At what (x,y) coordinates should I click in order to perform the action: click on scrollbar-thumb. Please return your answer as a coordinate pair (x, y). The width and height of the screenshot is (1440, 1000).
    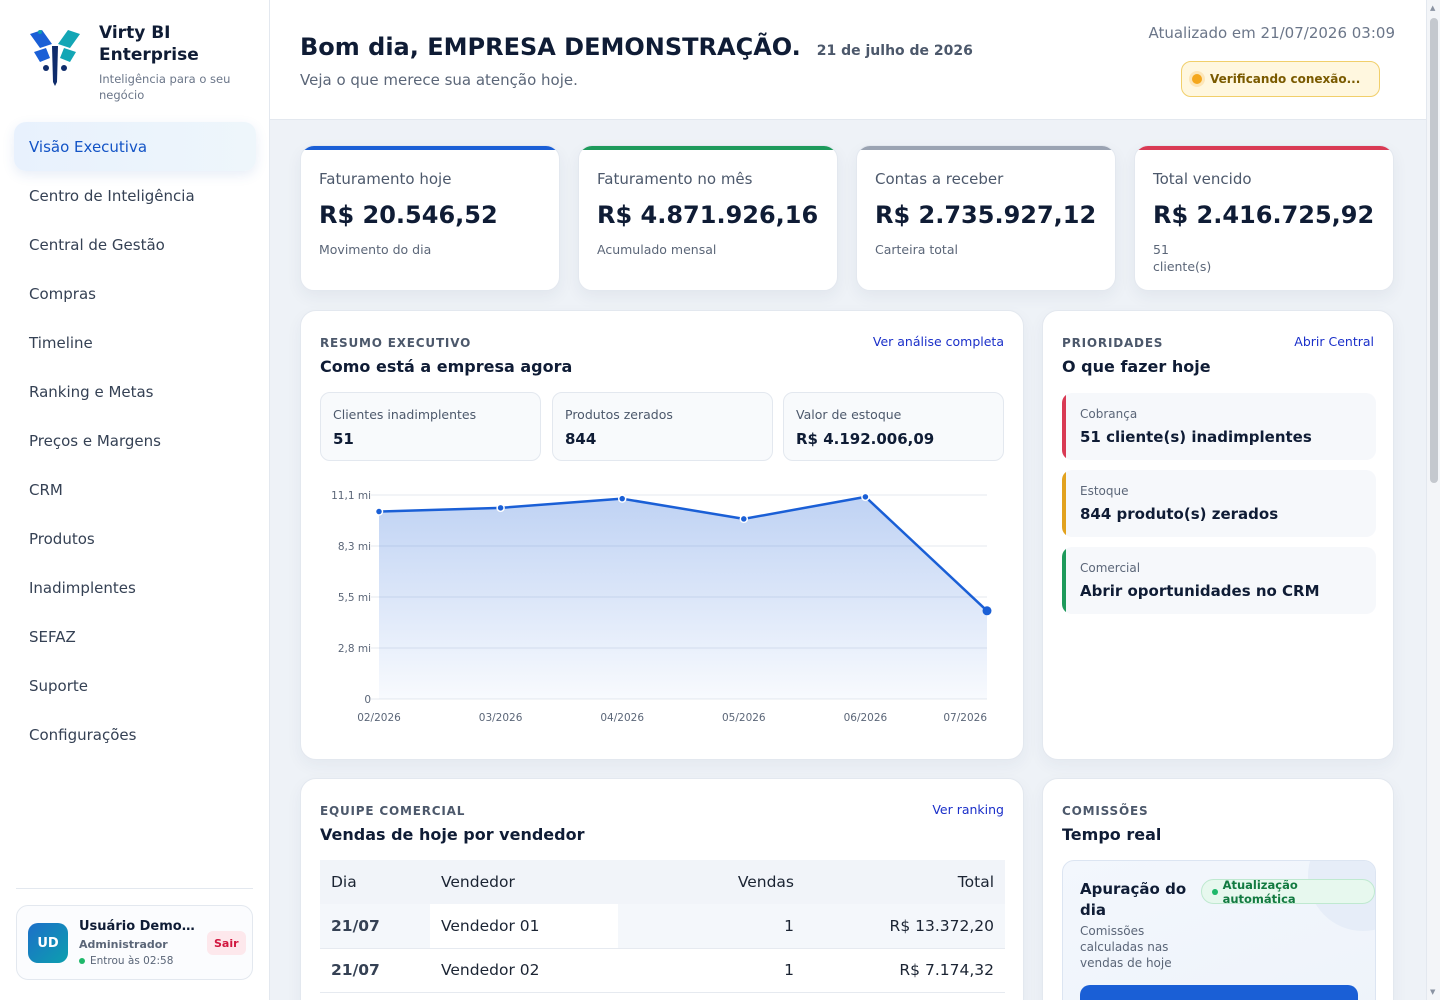
    Looking at the image, I should click on (1434, 250).